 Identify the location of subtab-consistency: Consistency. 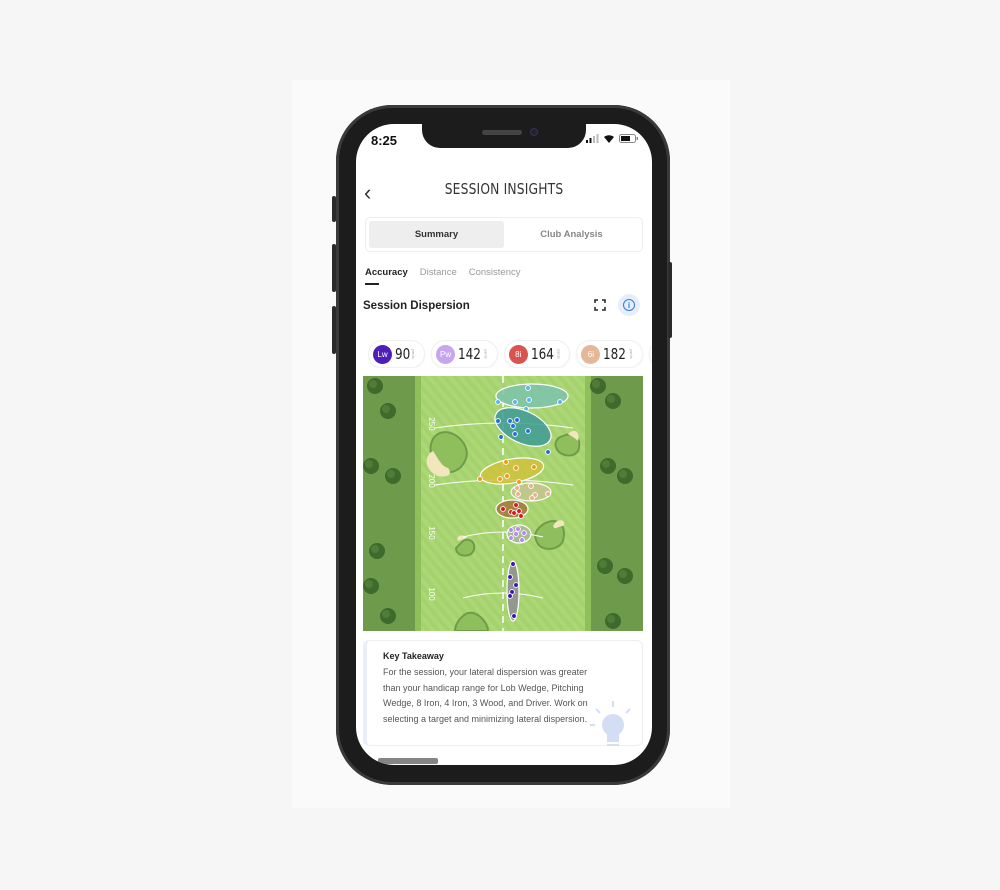
(495, 272).